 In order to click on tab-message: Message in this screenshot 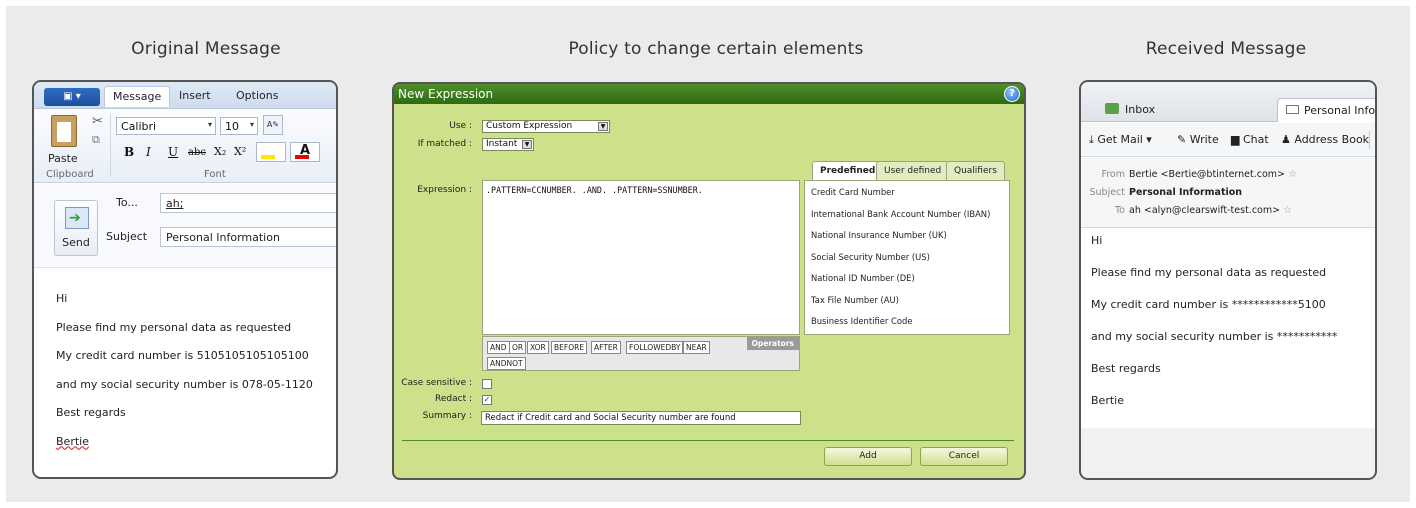, I will do `click(137, 96)`.